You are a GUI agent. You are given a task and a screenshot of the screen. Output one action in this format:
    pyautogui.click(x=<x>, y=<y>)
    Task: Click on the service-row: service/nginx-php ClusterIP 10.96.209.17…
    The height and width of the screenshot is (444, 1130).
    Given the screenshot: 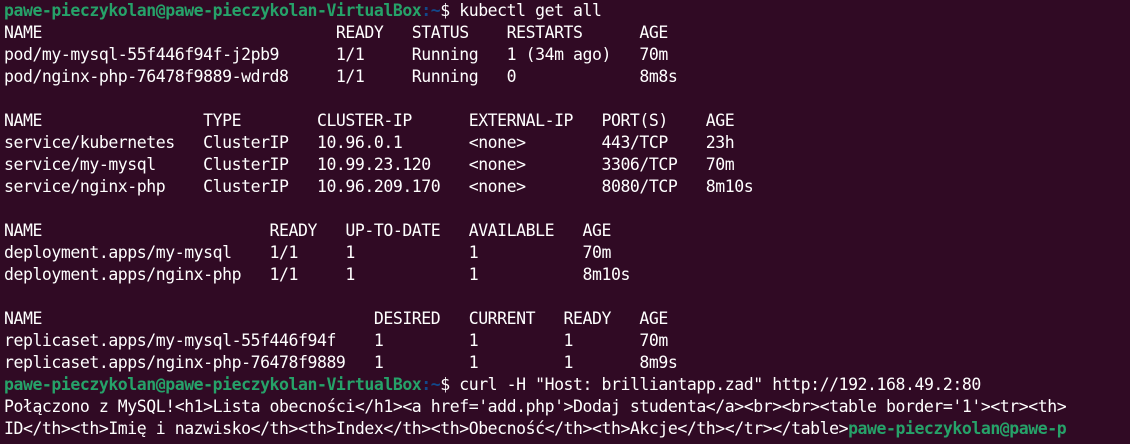 What is the action you would take?
    pyautogui.click(x=379, y=186)
    